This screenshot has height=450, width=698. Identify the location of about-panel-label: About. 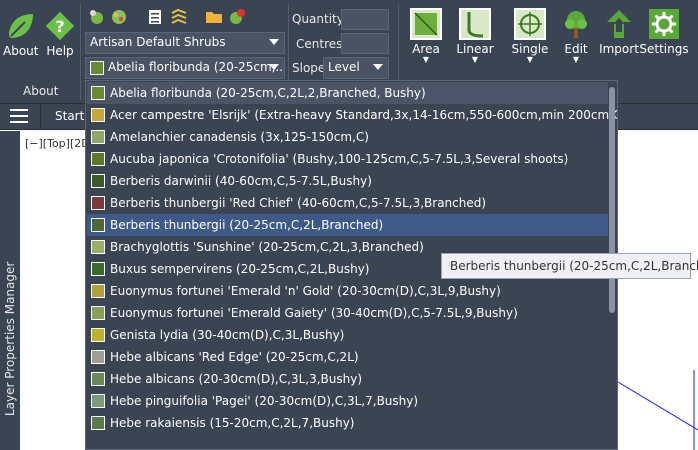
(41, 91).